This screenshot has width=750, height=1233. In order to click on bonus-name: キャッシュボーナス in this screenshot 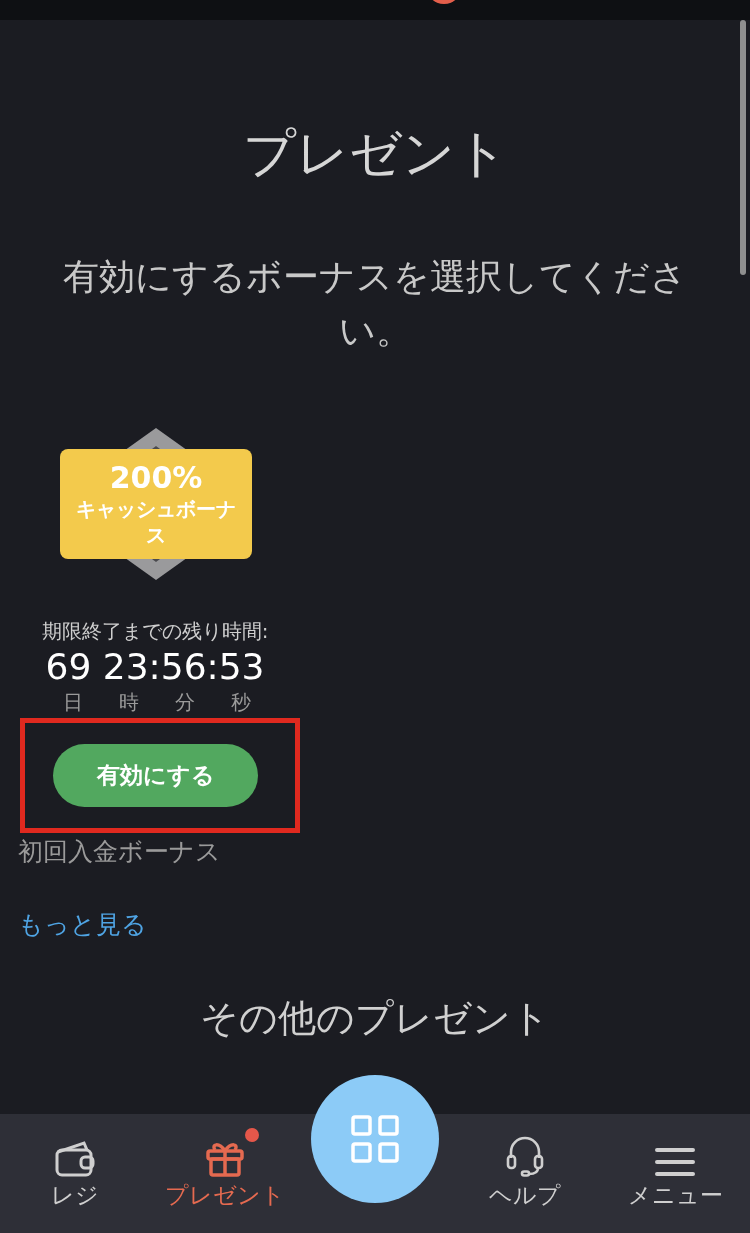, I will do `click(156, 522)`.